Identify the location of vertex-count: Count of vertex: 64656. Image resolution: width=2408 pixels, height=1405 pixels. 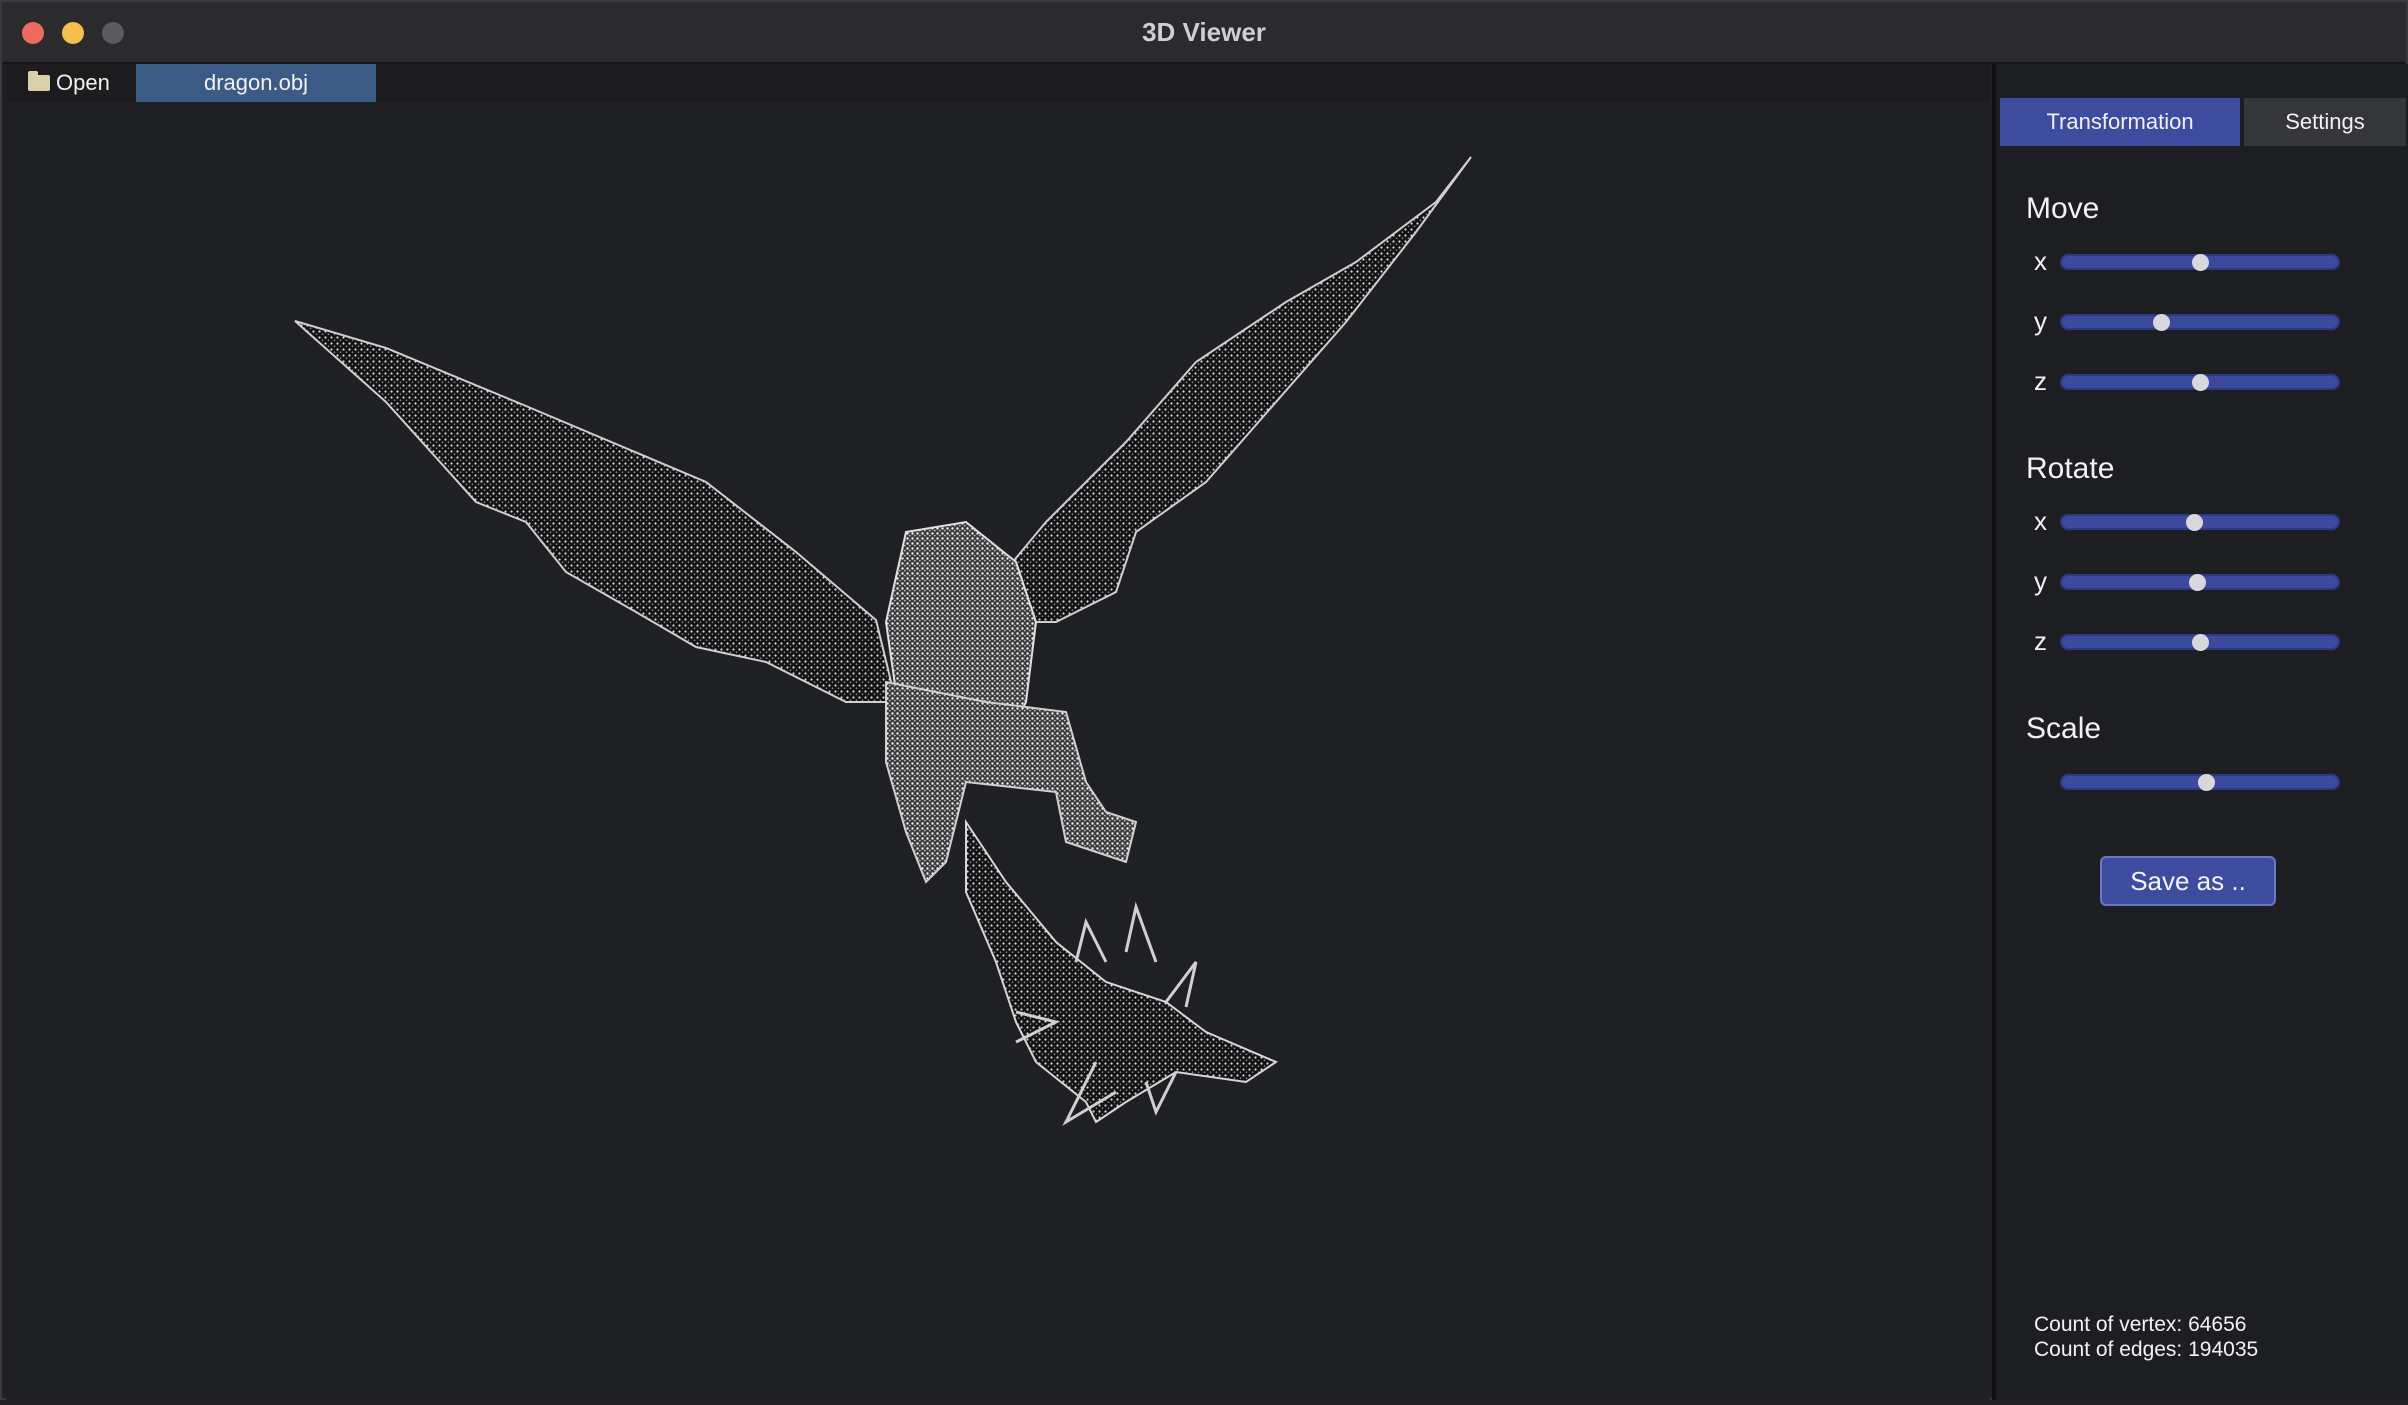
(2140, 1324).